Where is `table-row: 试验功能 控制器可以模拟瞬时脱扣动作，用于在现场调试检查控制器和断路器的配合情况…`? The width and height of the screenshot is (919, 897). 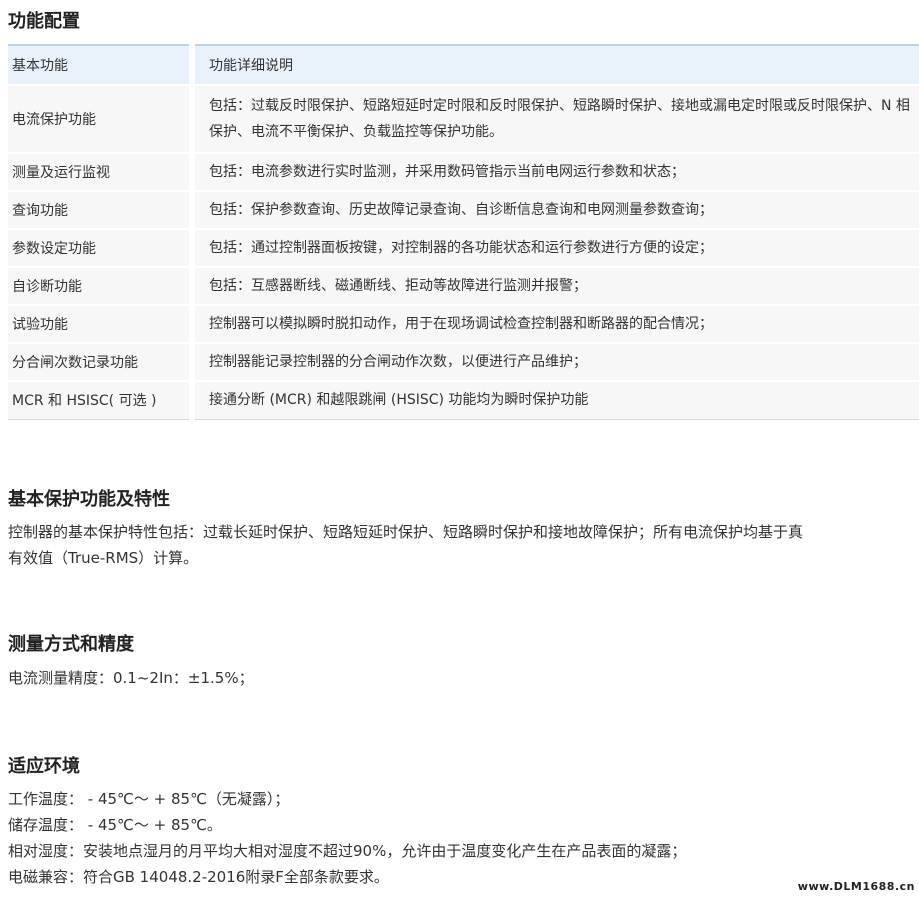
table-row: 试验功能 控制器可以模拟瞬时脱扣动作，用于在现场调试检查控制器和断路器的配合情况… is located at coordinates (463, 323).